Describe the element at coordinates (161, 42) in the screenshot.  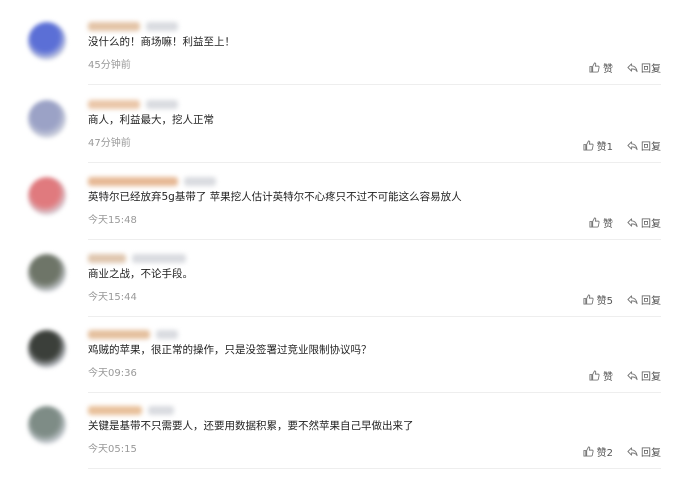
I see `comment-text: 没什么的！商场嘛！利益至上！` at that location.